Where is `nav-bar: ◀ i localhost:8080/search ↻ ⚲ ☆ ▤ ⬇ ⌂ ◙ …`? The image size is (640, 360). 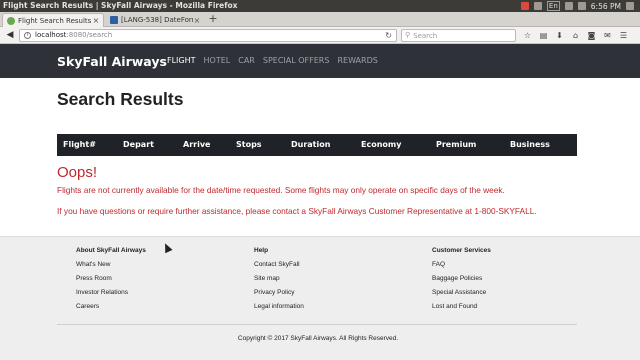
nav-bar: ◀ i localhost:8080/search ↻ ⚲ ☆ ▤ ⬇ ⌂ ◙ … is located at coordinates (320, 35).